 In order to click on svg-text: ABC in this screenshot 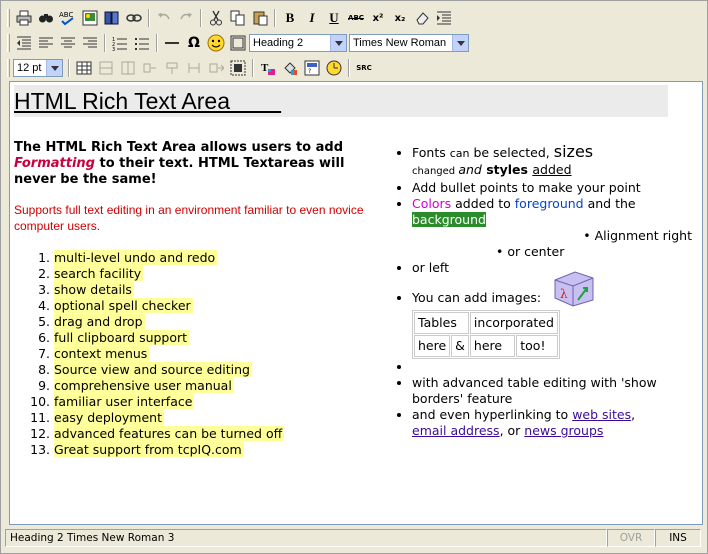, I will do `click(66, 15)`.